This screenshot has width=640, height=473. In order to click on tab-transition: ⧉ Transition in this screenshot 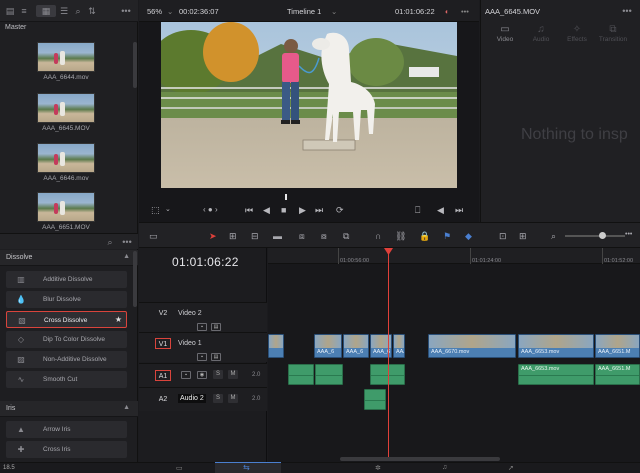, I will do `click(613, 33)`.